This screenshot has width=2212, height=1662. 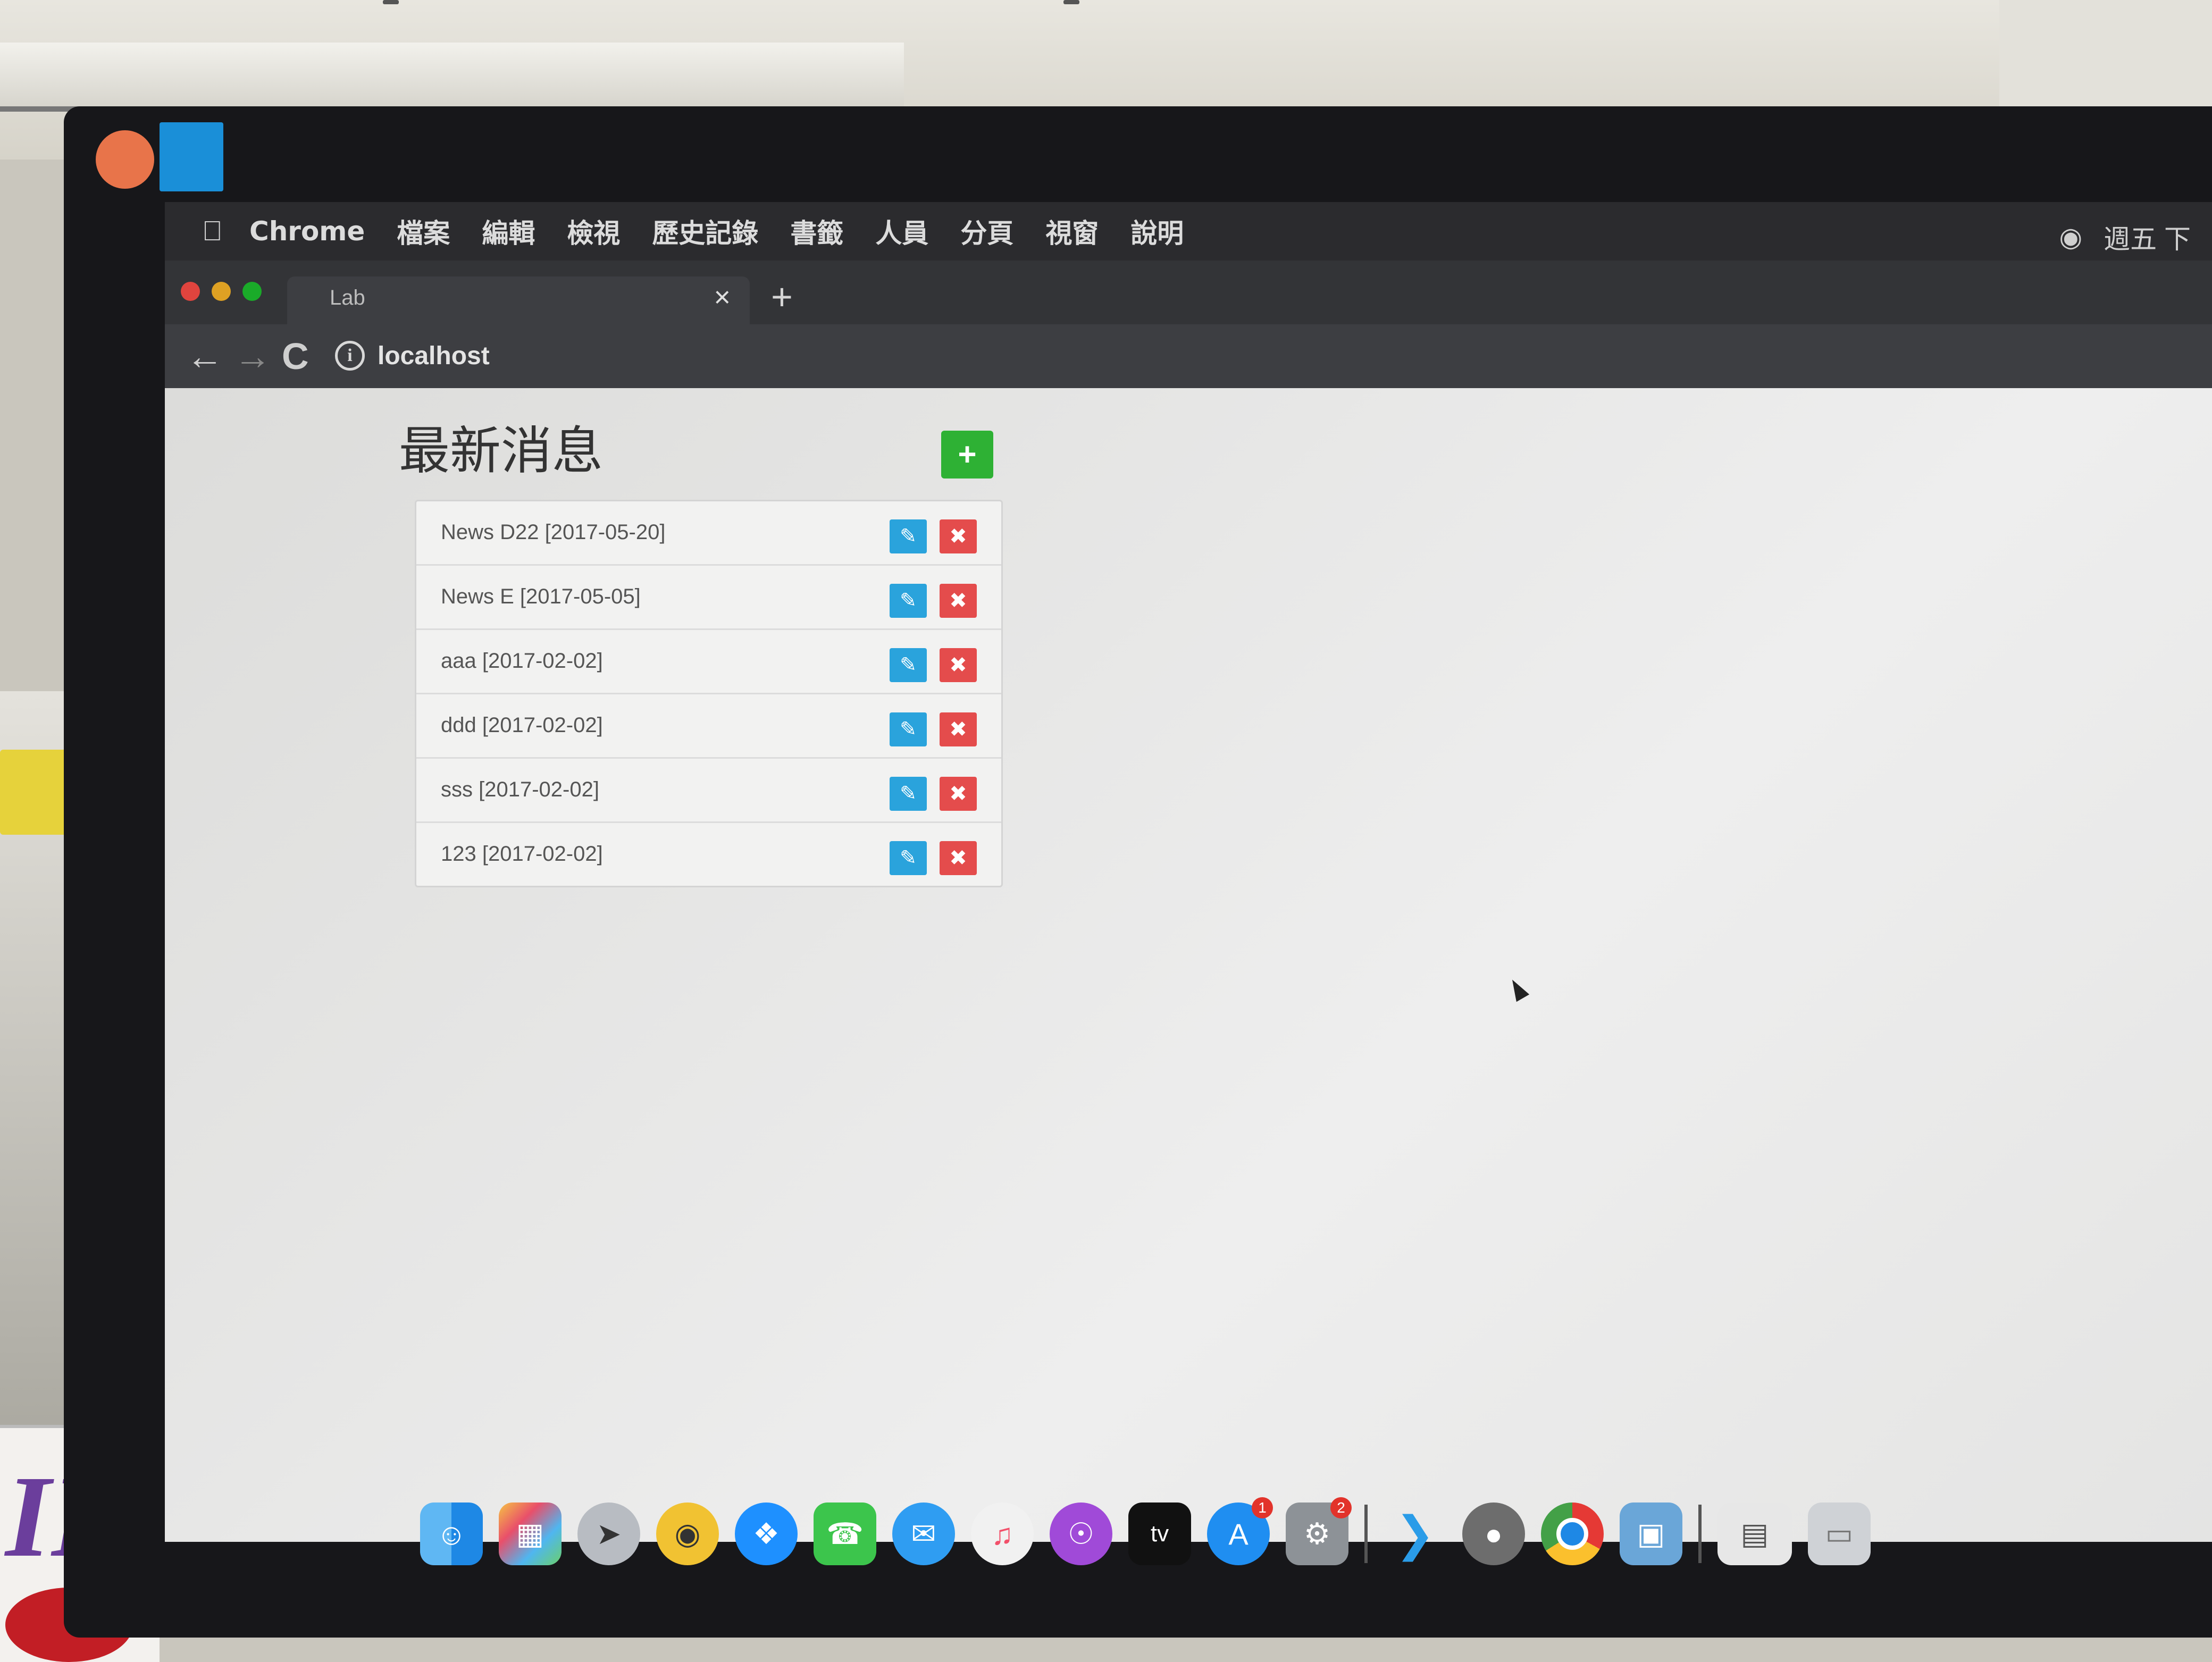 I want to click on menu-edit: 編輯, so click(x=508, y=231).